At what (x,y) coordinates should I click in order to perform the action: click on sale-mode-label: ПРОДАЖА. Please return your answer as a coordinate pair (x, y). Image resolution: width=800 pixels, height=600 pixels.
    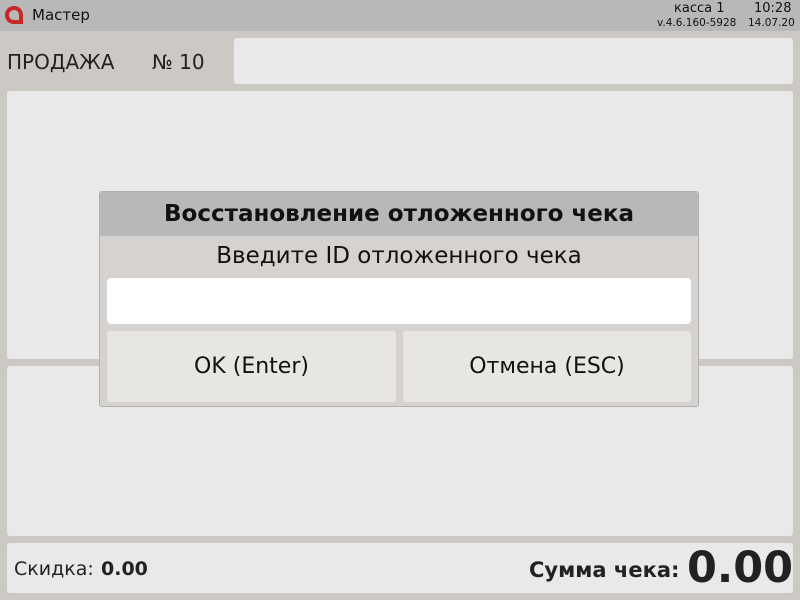
    Looking at the image, I should click on (61, 62).